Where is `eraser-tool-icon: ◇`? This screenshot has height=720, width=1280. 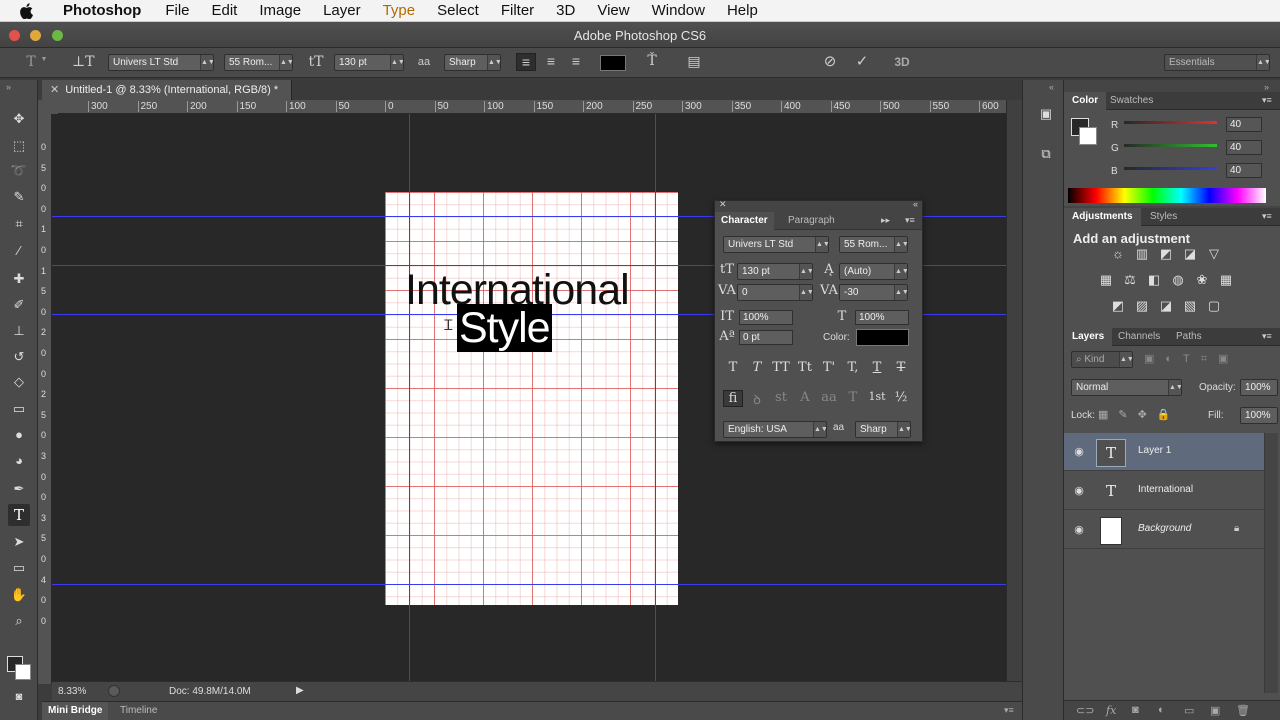 eraser-tool-icon: ◇ is located at coordinates (19, 382).